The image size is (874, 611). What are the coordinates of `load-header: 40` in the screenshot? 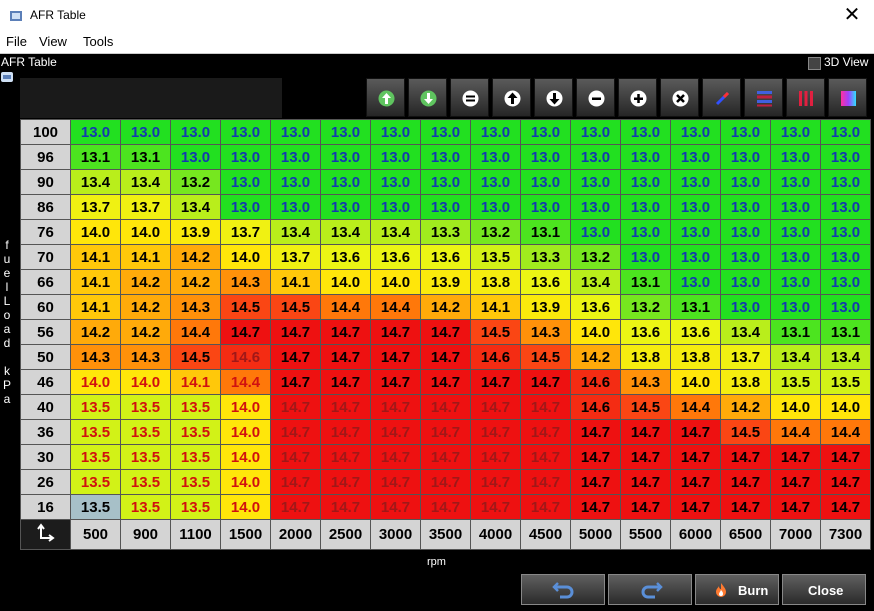 It's located at (45, 407).